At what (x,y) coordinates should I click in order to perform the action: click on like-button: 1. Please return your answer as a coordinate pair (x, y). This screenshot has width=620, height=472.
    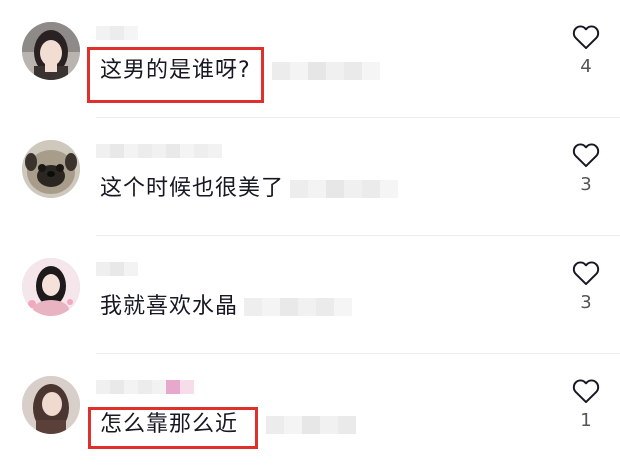
    Looking at the image, I should click on (586, 404).